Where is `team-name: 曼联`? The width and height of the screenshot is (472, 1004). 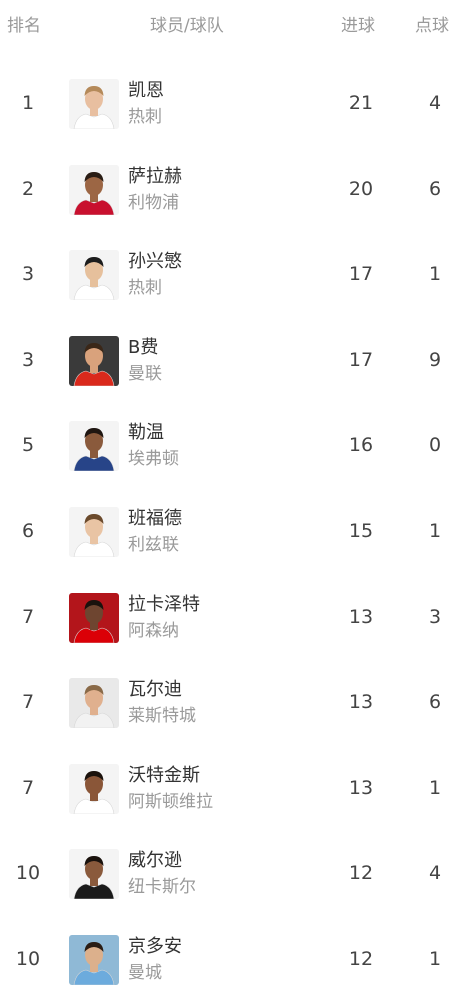
team-name: 曼联 is located at coordinates (145, 374).